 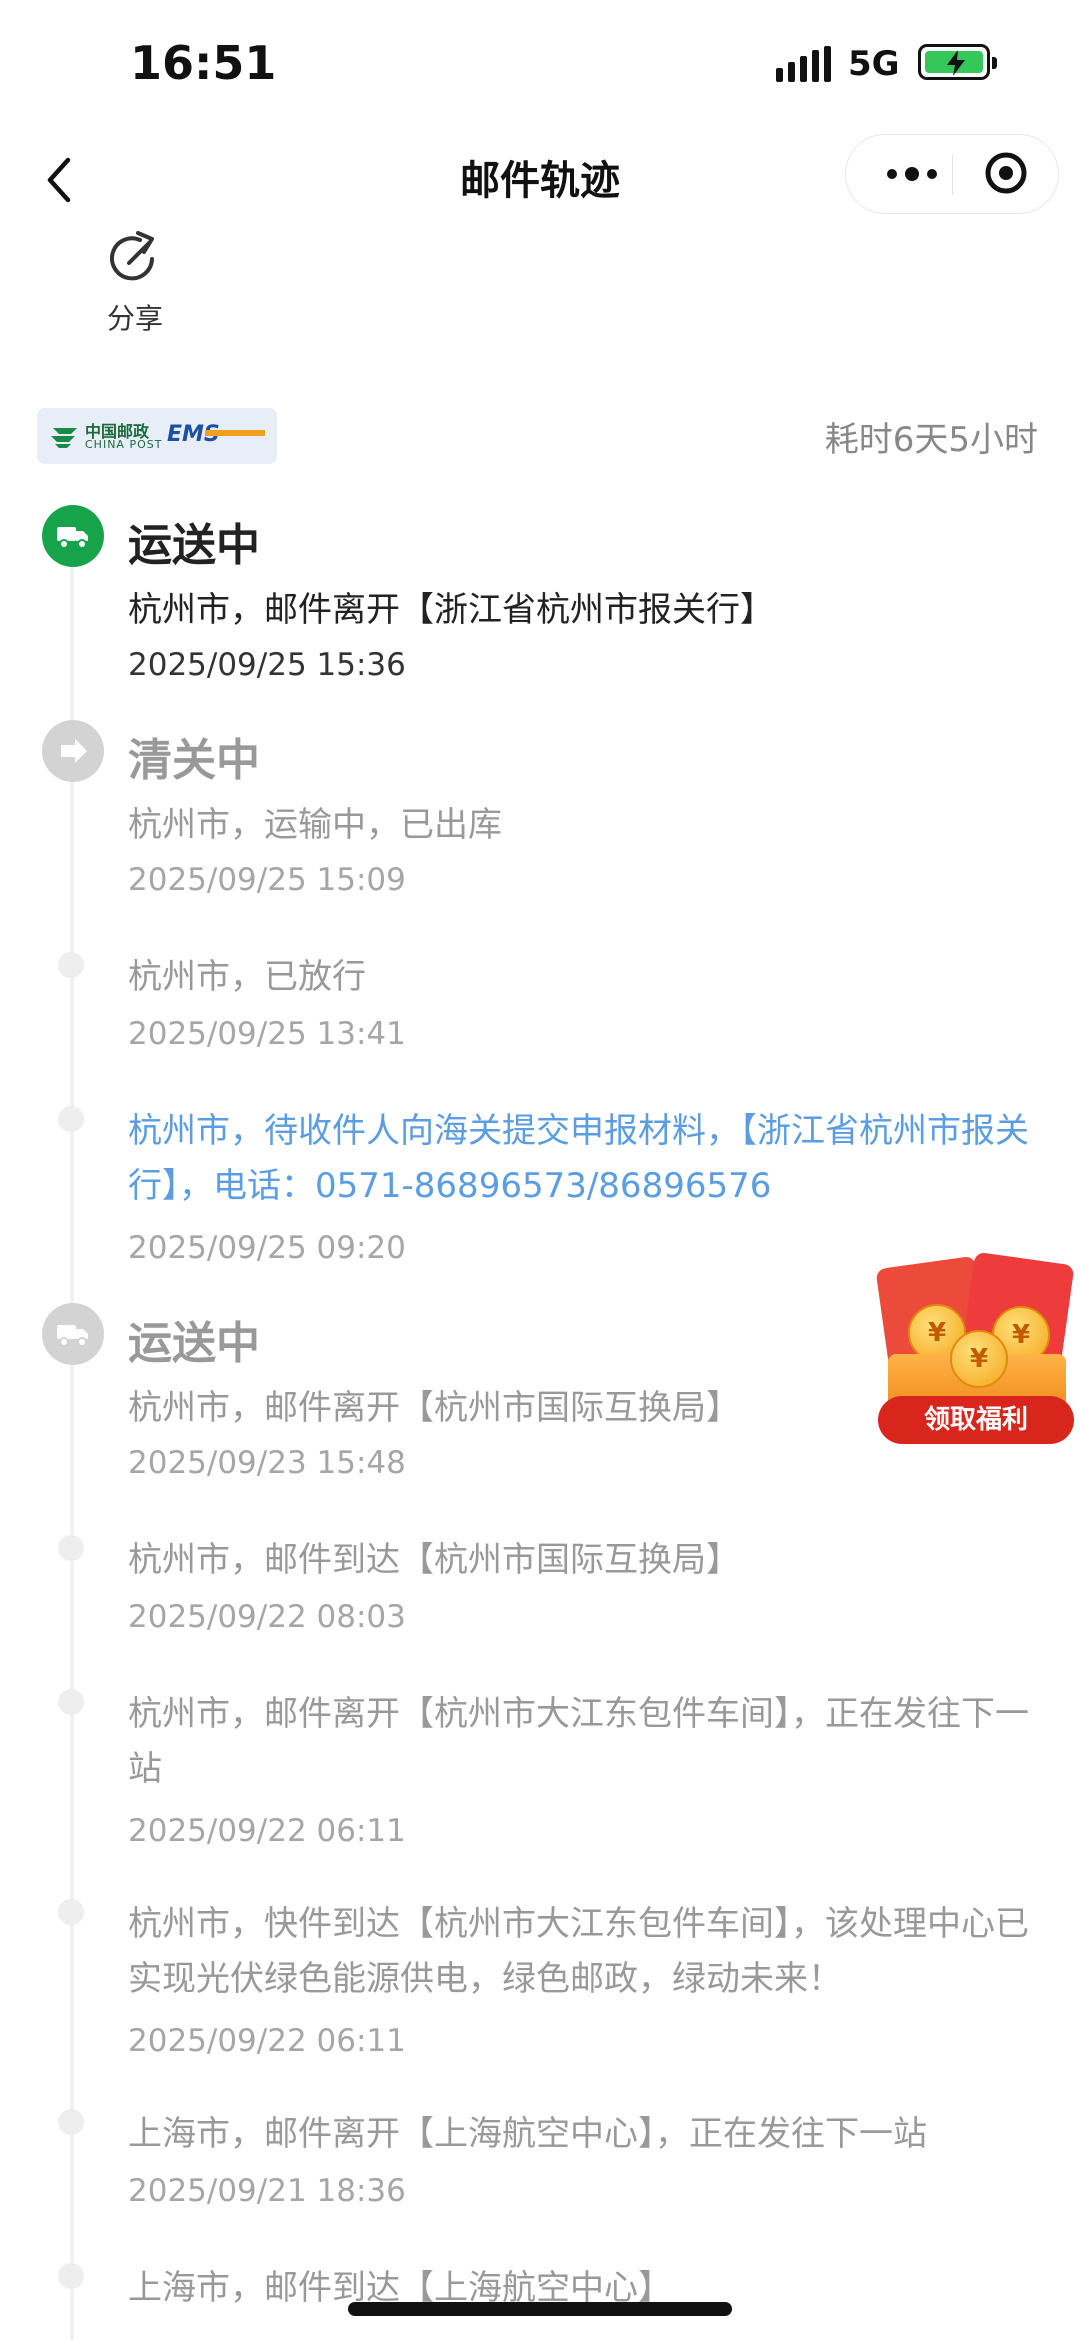 I want to click on event-description: 杭州市，已放行, so click(x=247, y=977).